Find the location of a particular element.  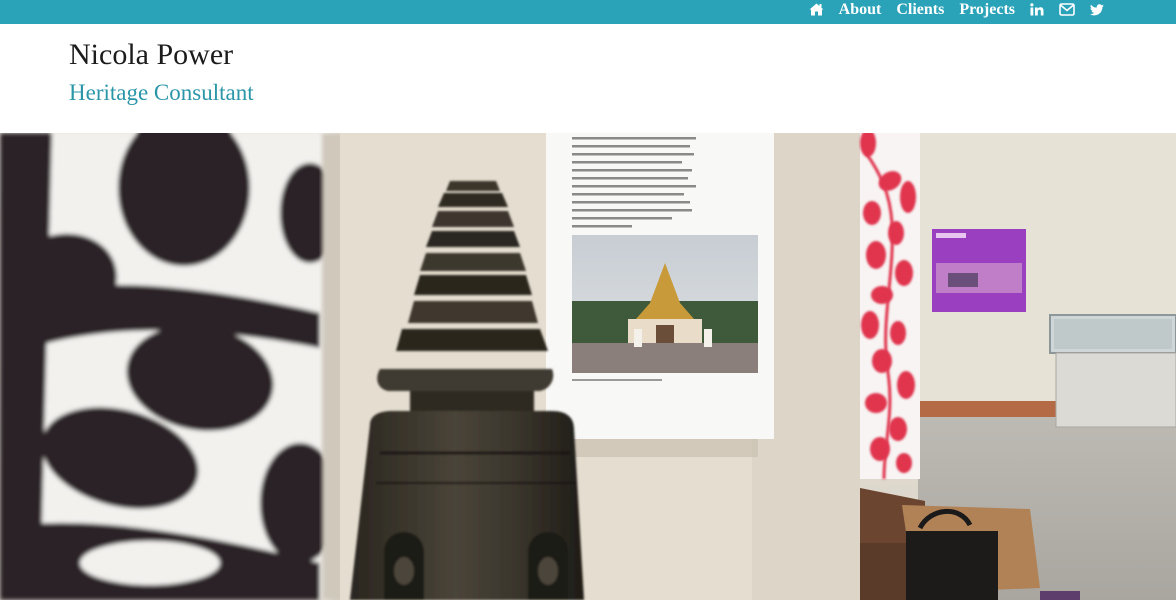

twitter-link is located at coordinates (1097, 9).